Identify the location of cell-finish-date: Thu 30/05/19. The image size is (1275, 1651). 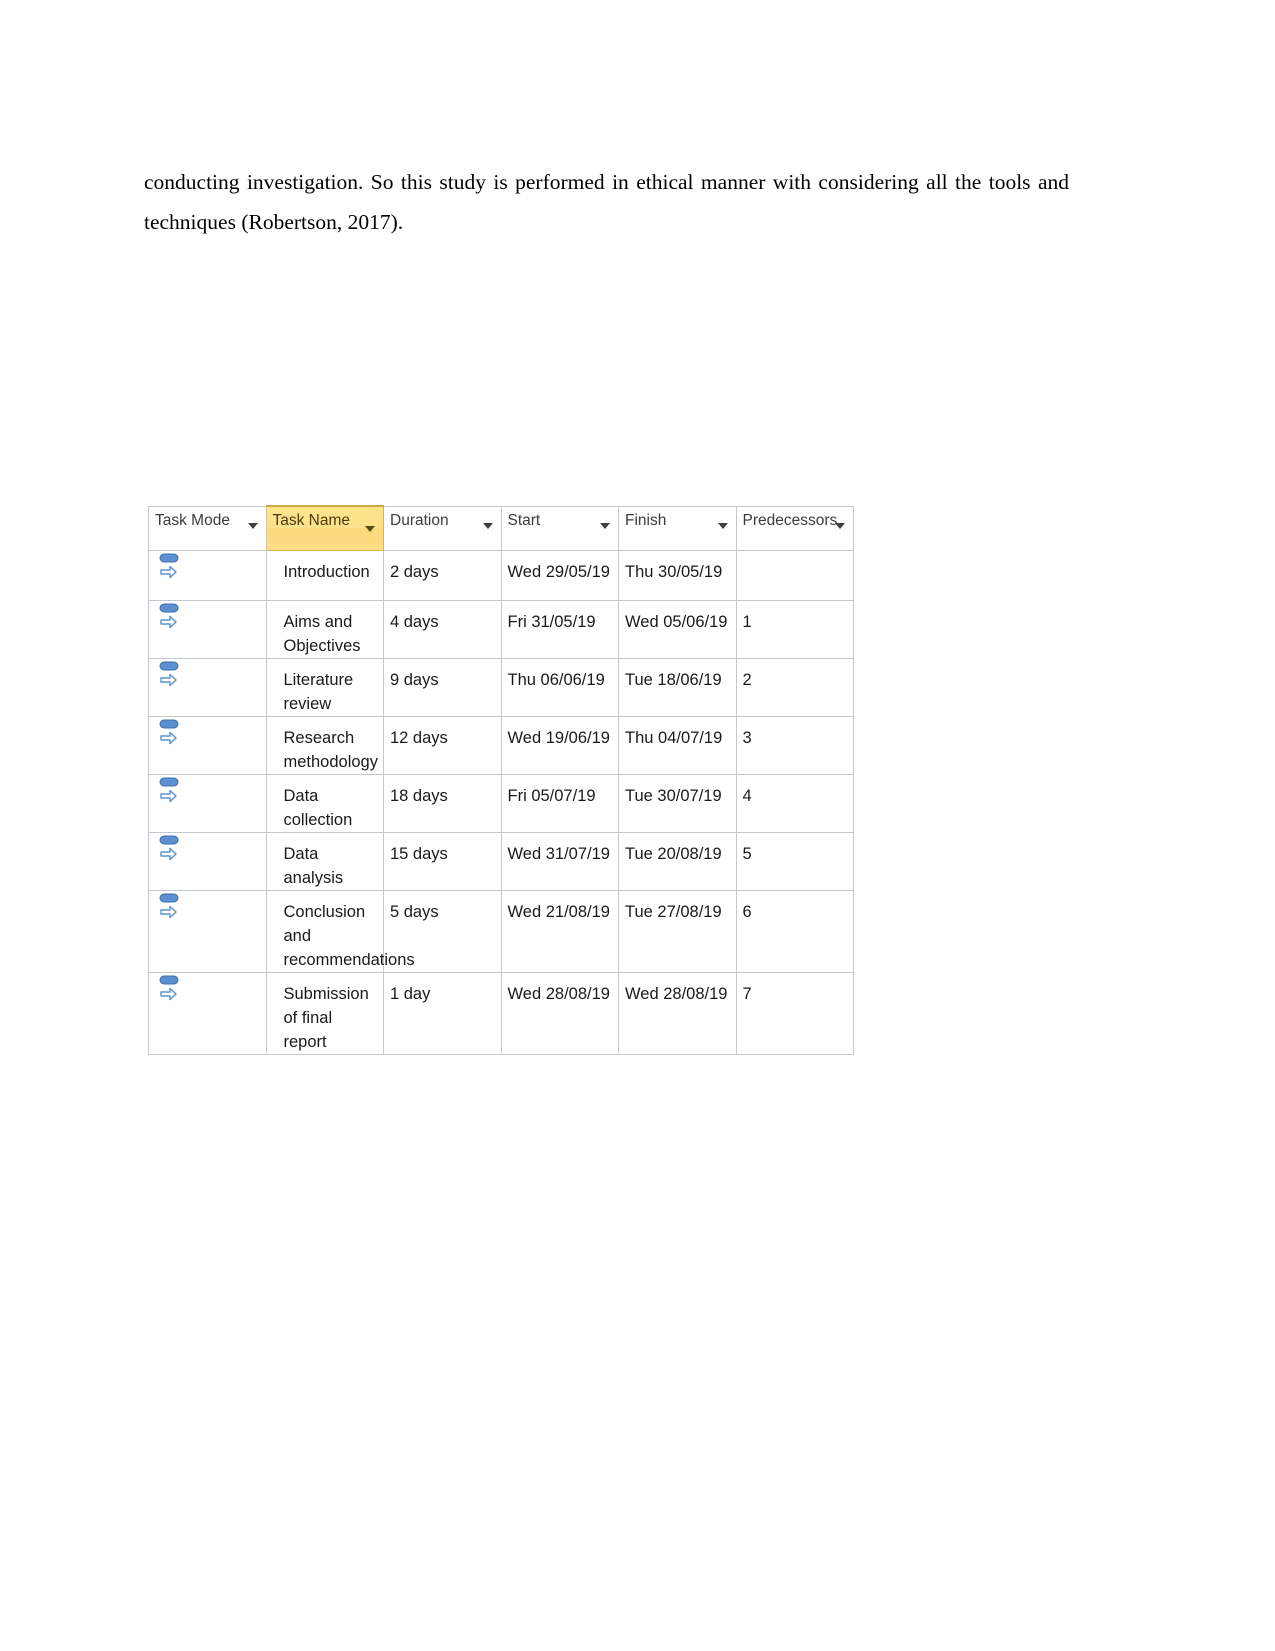
(677, 575).